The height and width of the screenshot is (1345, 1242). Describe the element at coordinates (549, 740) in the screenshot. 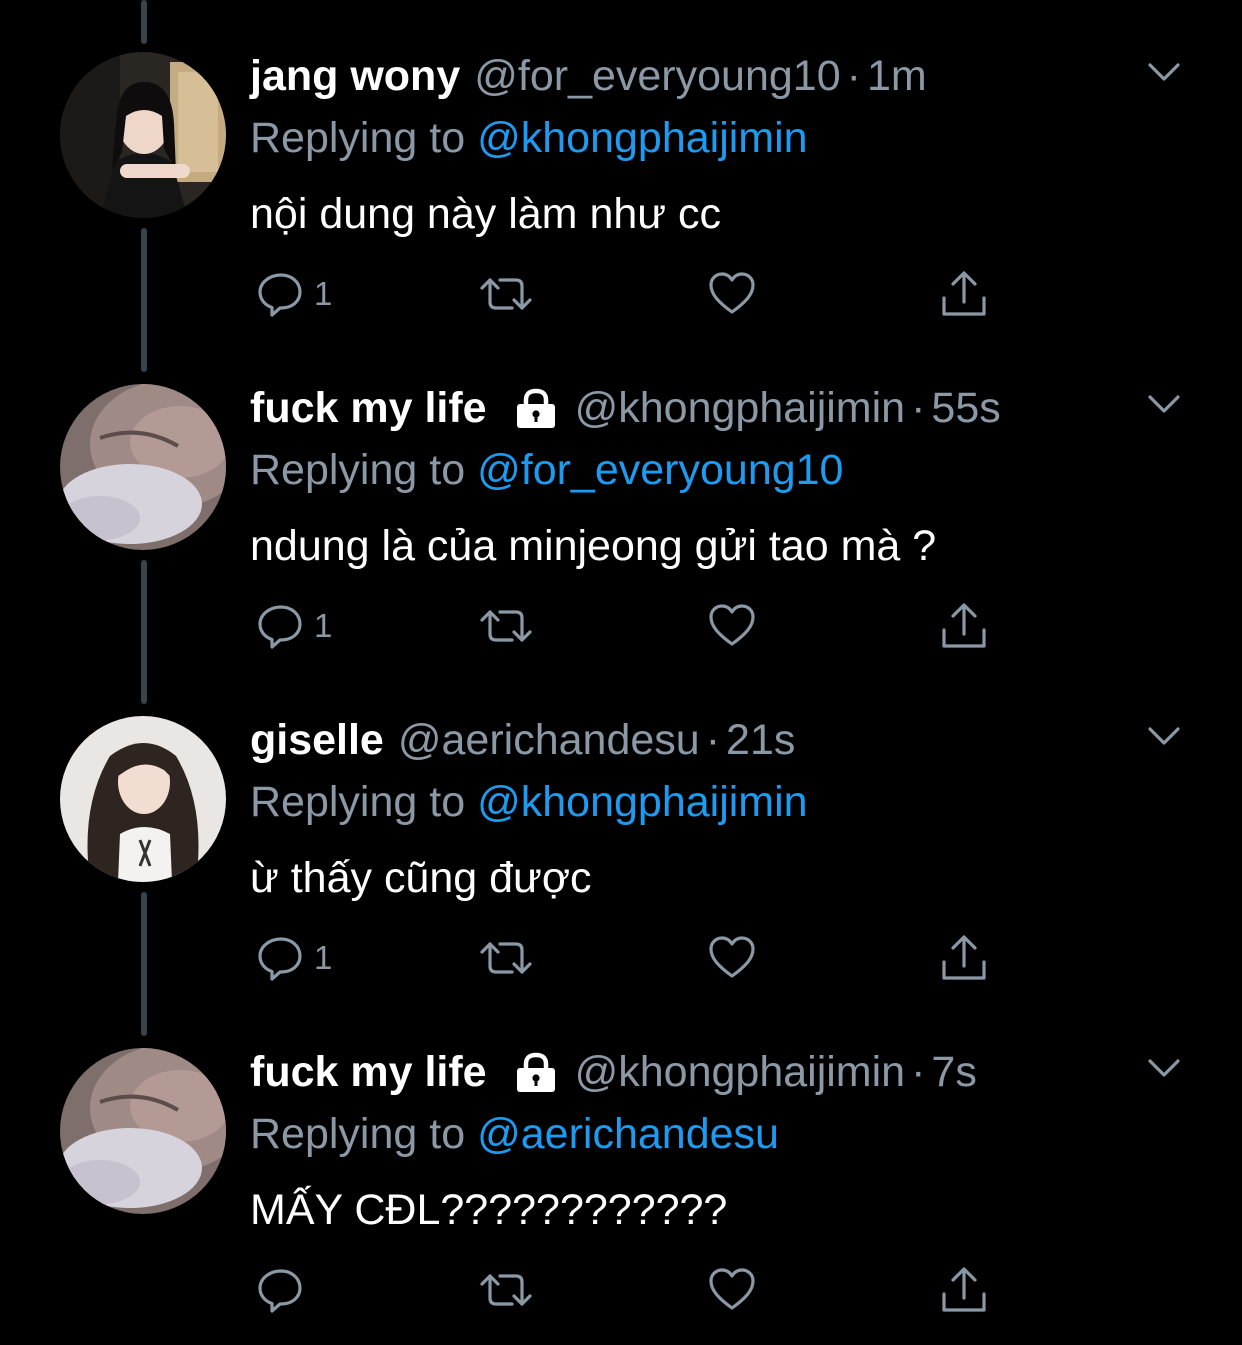

I see `user-handle: @aerichandesu` at that location.